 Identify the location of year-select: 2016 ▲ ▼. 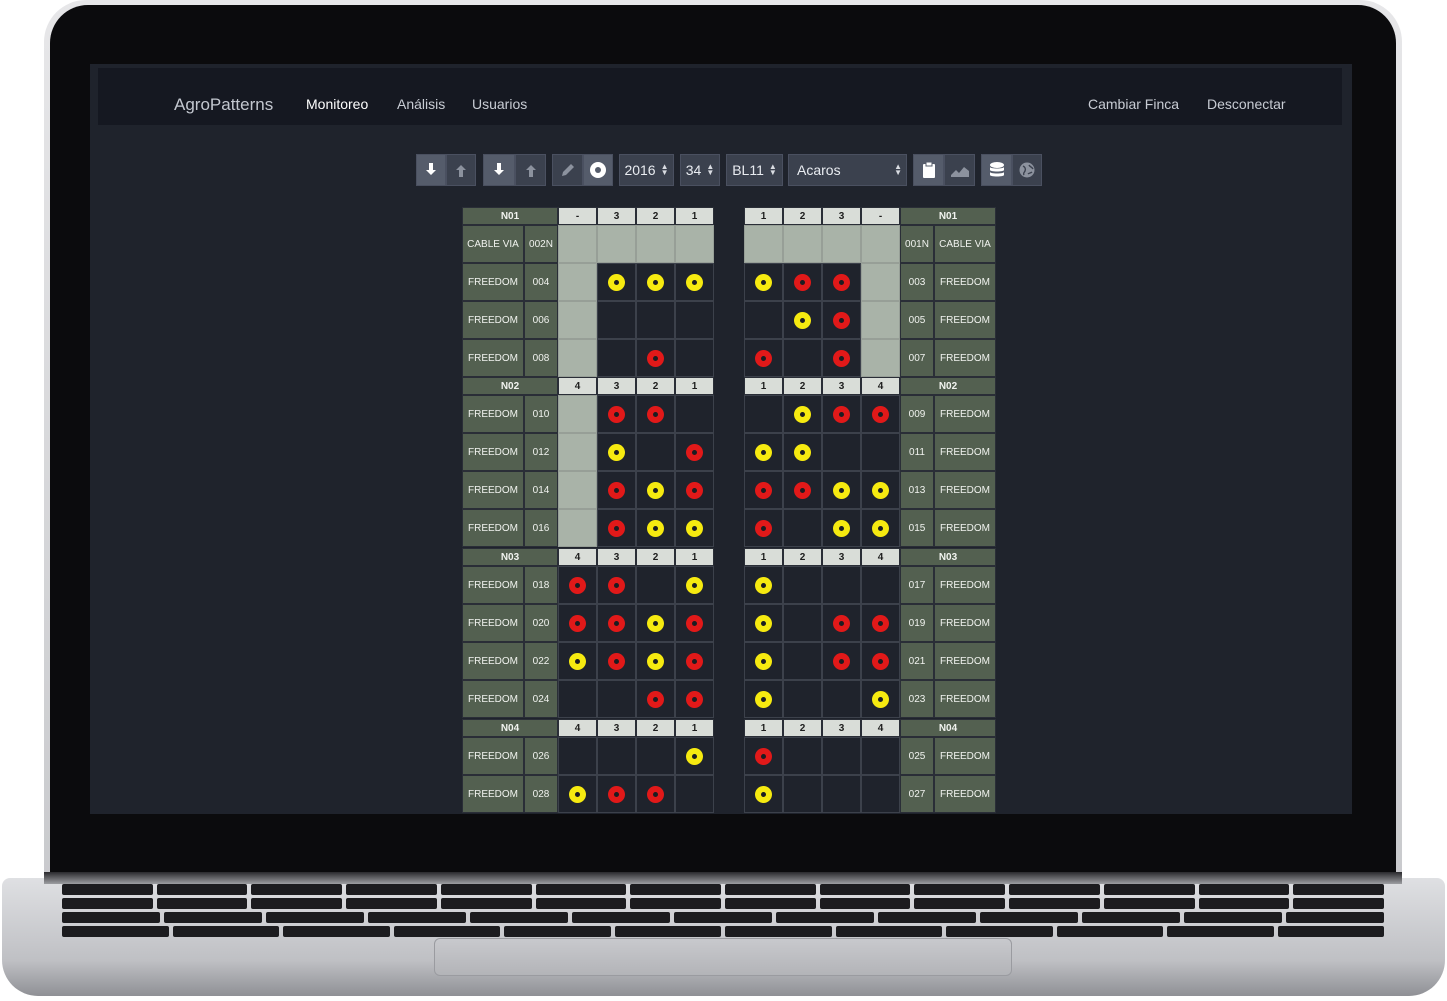
(646, 170).